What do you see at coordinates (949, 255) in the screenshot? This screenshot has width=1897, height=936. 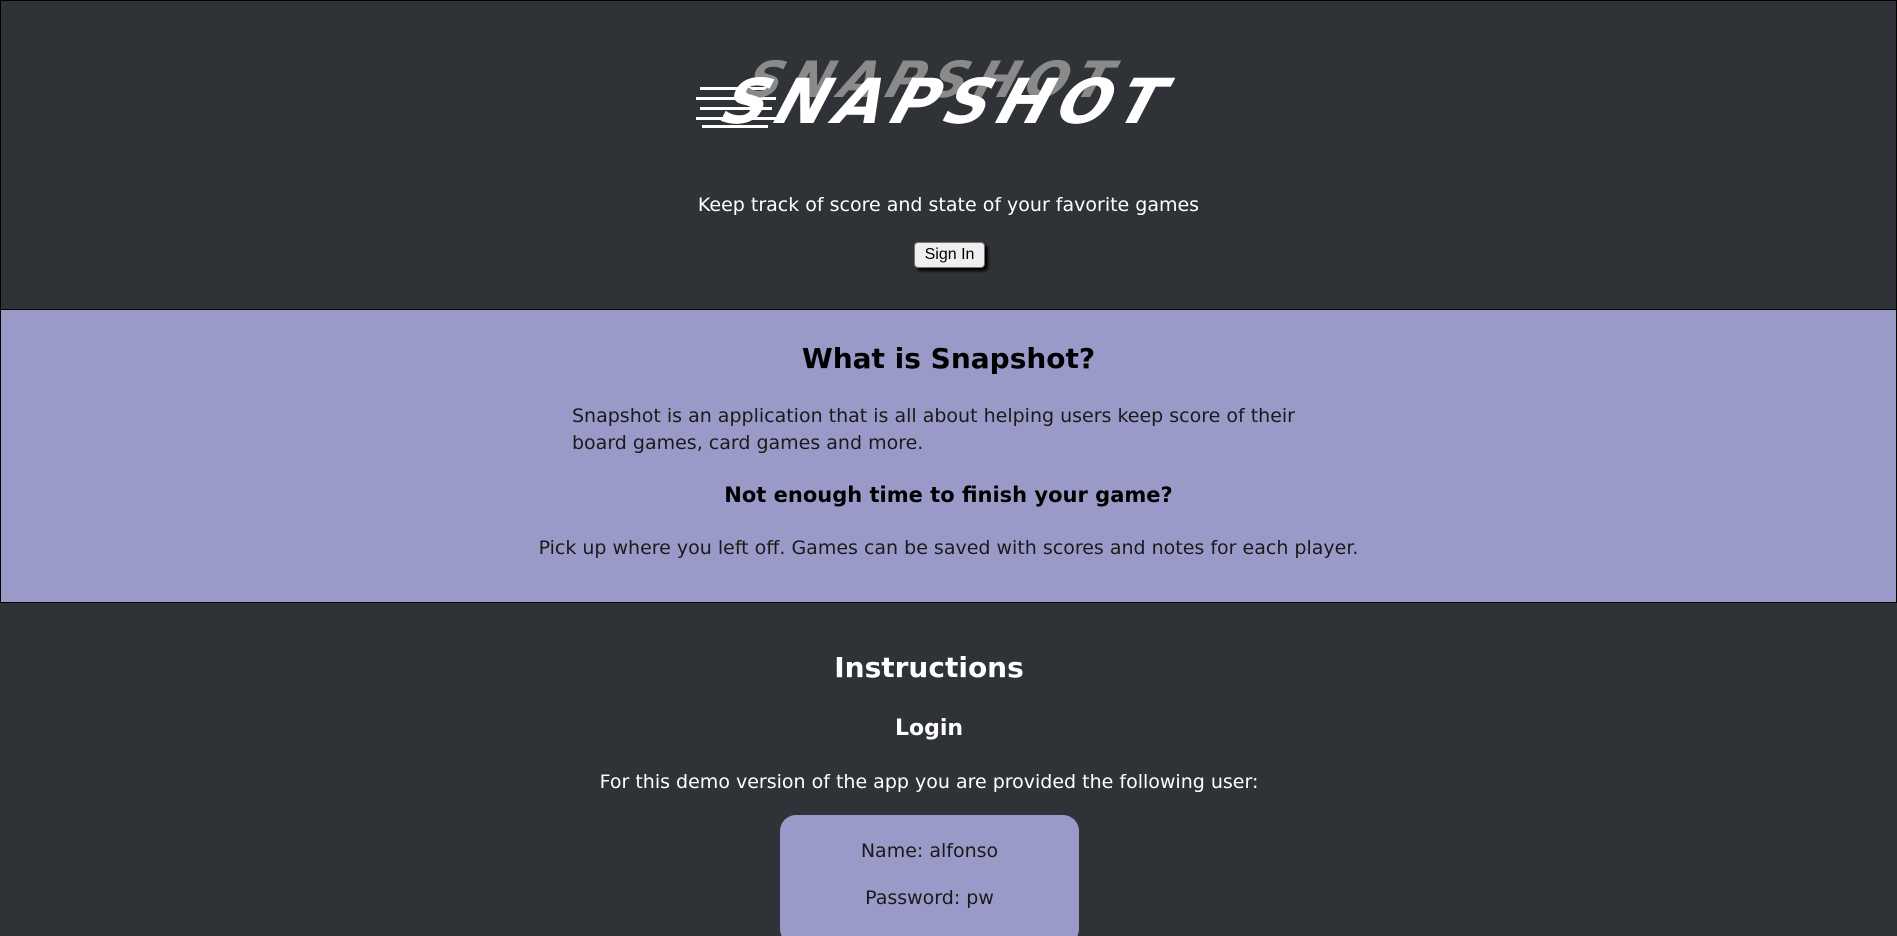 I see `sign-in-button: Sign In` at bounding box center [949, 255].